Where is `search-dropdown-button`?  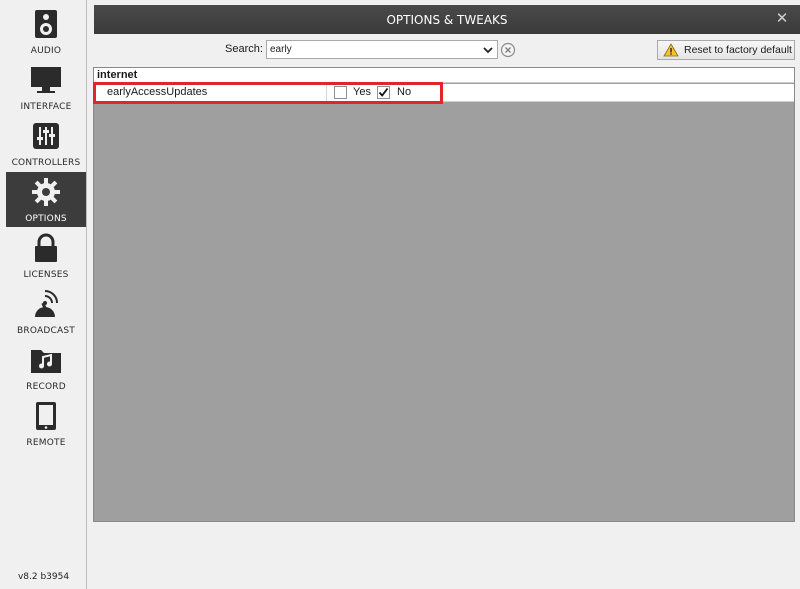 search-dropdown-button is located at coordinates (488, 50).